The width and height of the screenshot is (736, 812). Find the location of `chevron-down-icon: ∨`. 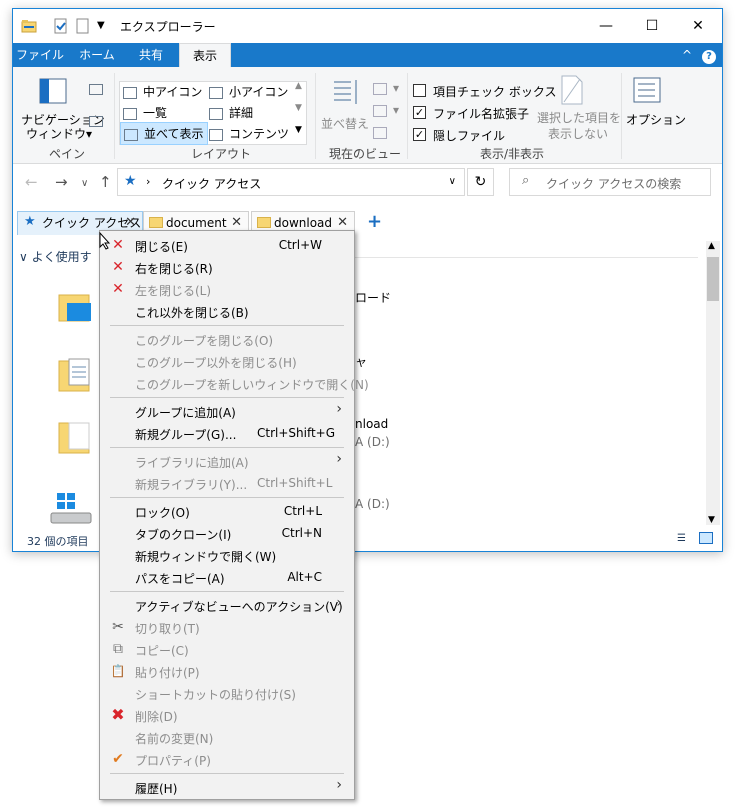

chevron-down-icon: ∨ is located at coordinates (25, 257).